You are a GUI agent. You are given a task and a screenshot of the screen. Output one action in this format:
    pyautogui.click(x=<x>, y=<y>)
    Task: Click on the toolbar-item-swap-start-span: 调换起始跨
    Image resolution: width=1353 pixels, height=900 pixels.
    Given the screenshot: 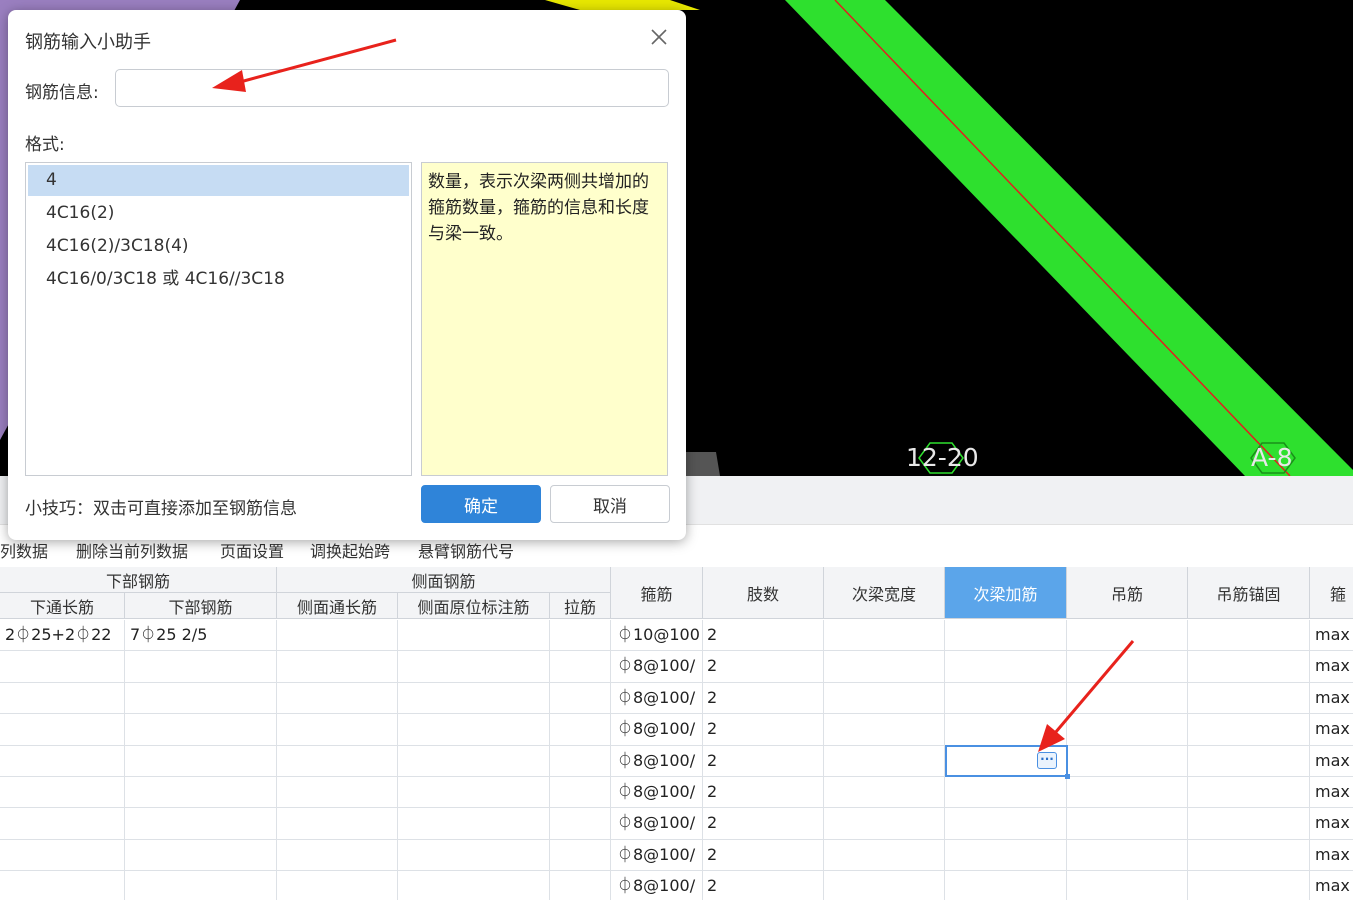 What is the action you would take?
    pyautogui.click(x=350, y=550)
    